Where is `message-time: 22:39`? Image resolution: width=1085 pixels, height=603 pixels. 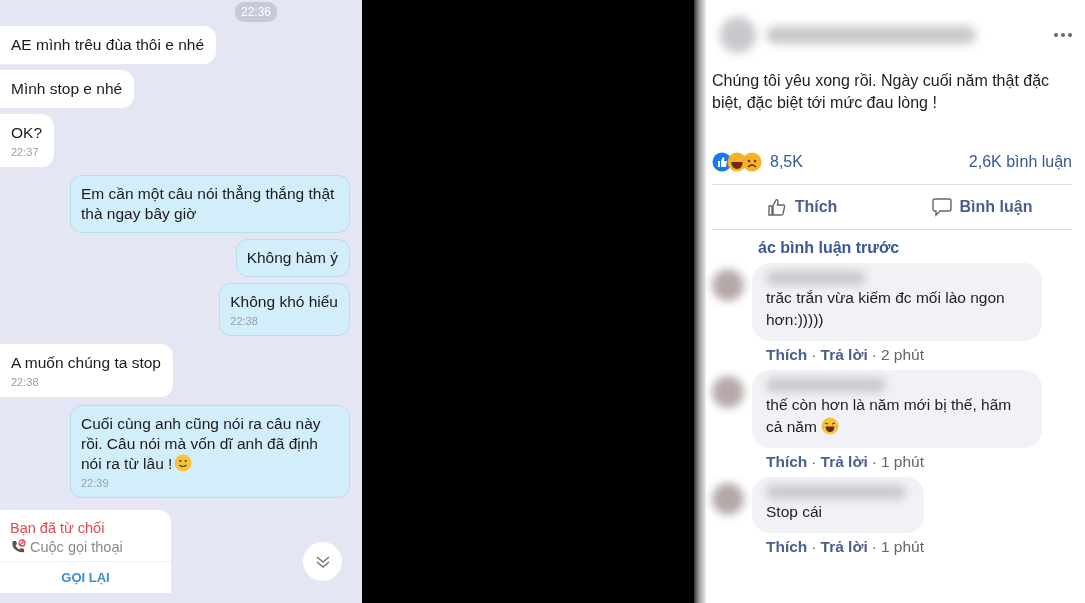
message-time: 22:39 is located at coordinates (95, 483).